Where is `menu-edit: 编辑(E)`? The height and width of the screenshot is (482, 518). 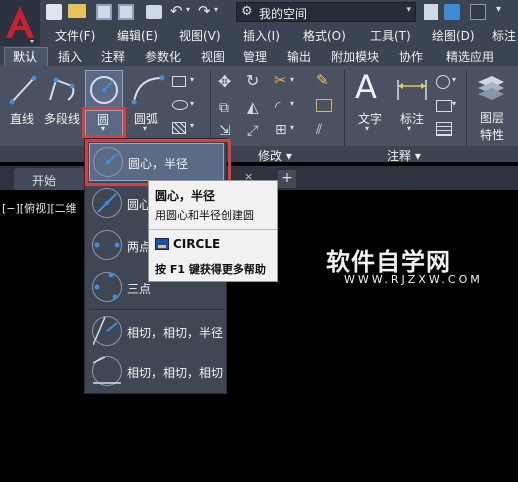 menu-edit: 编辑(E) is located at coordinates (137, 35).